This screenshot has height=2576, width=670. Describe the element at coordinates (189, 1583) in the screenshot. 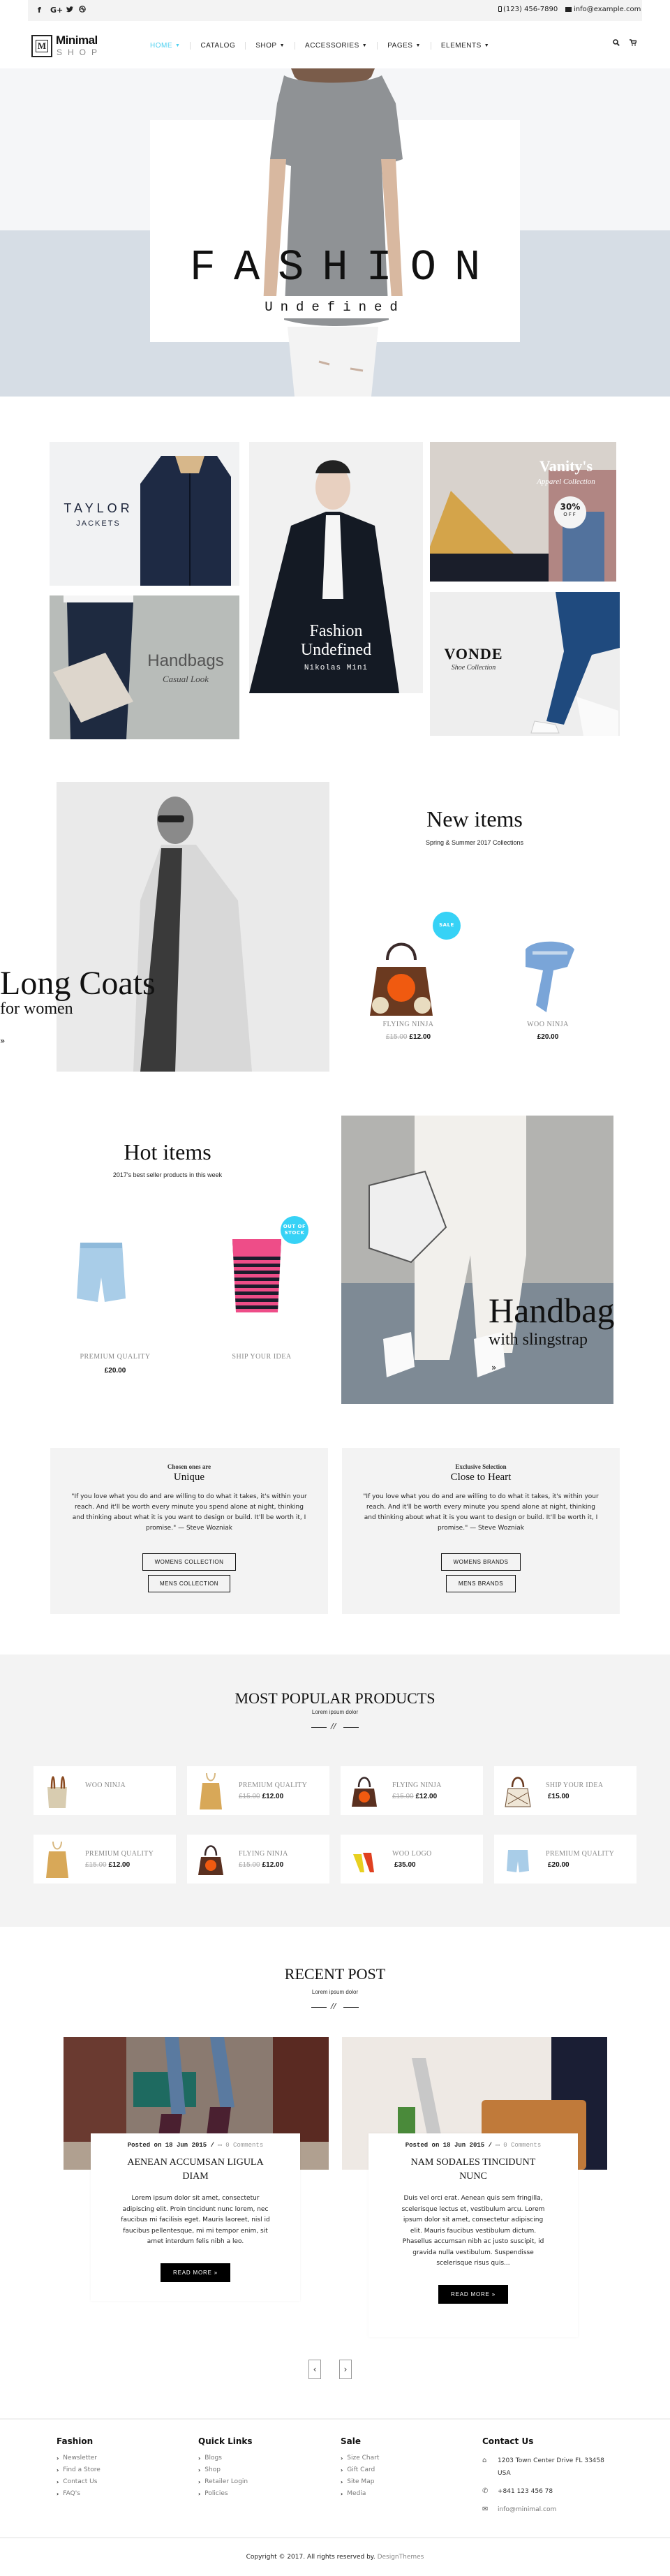

I see `mens-collection-button: MENS COLLECTION` at that location.